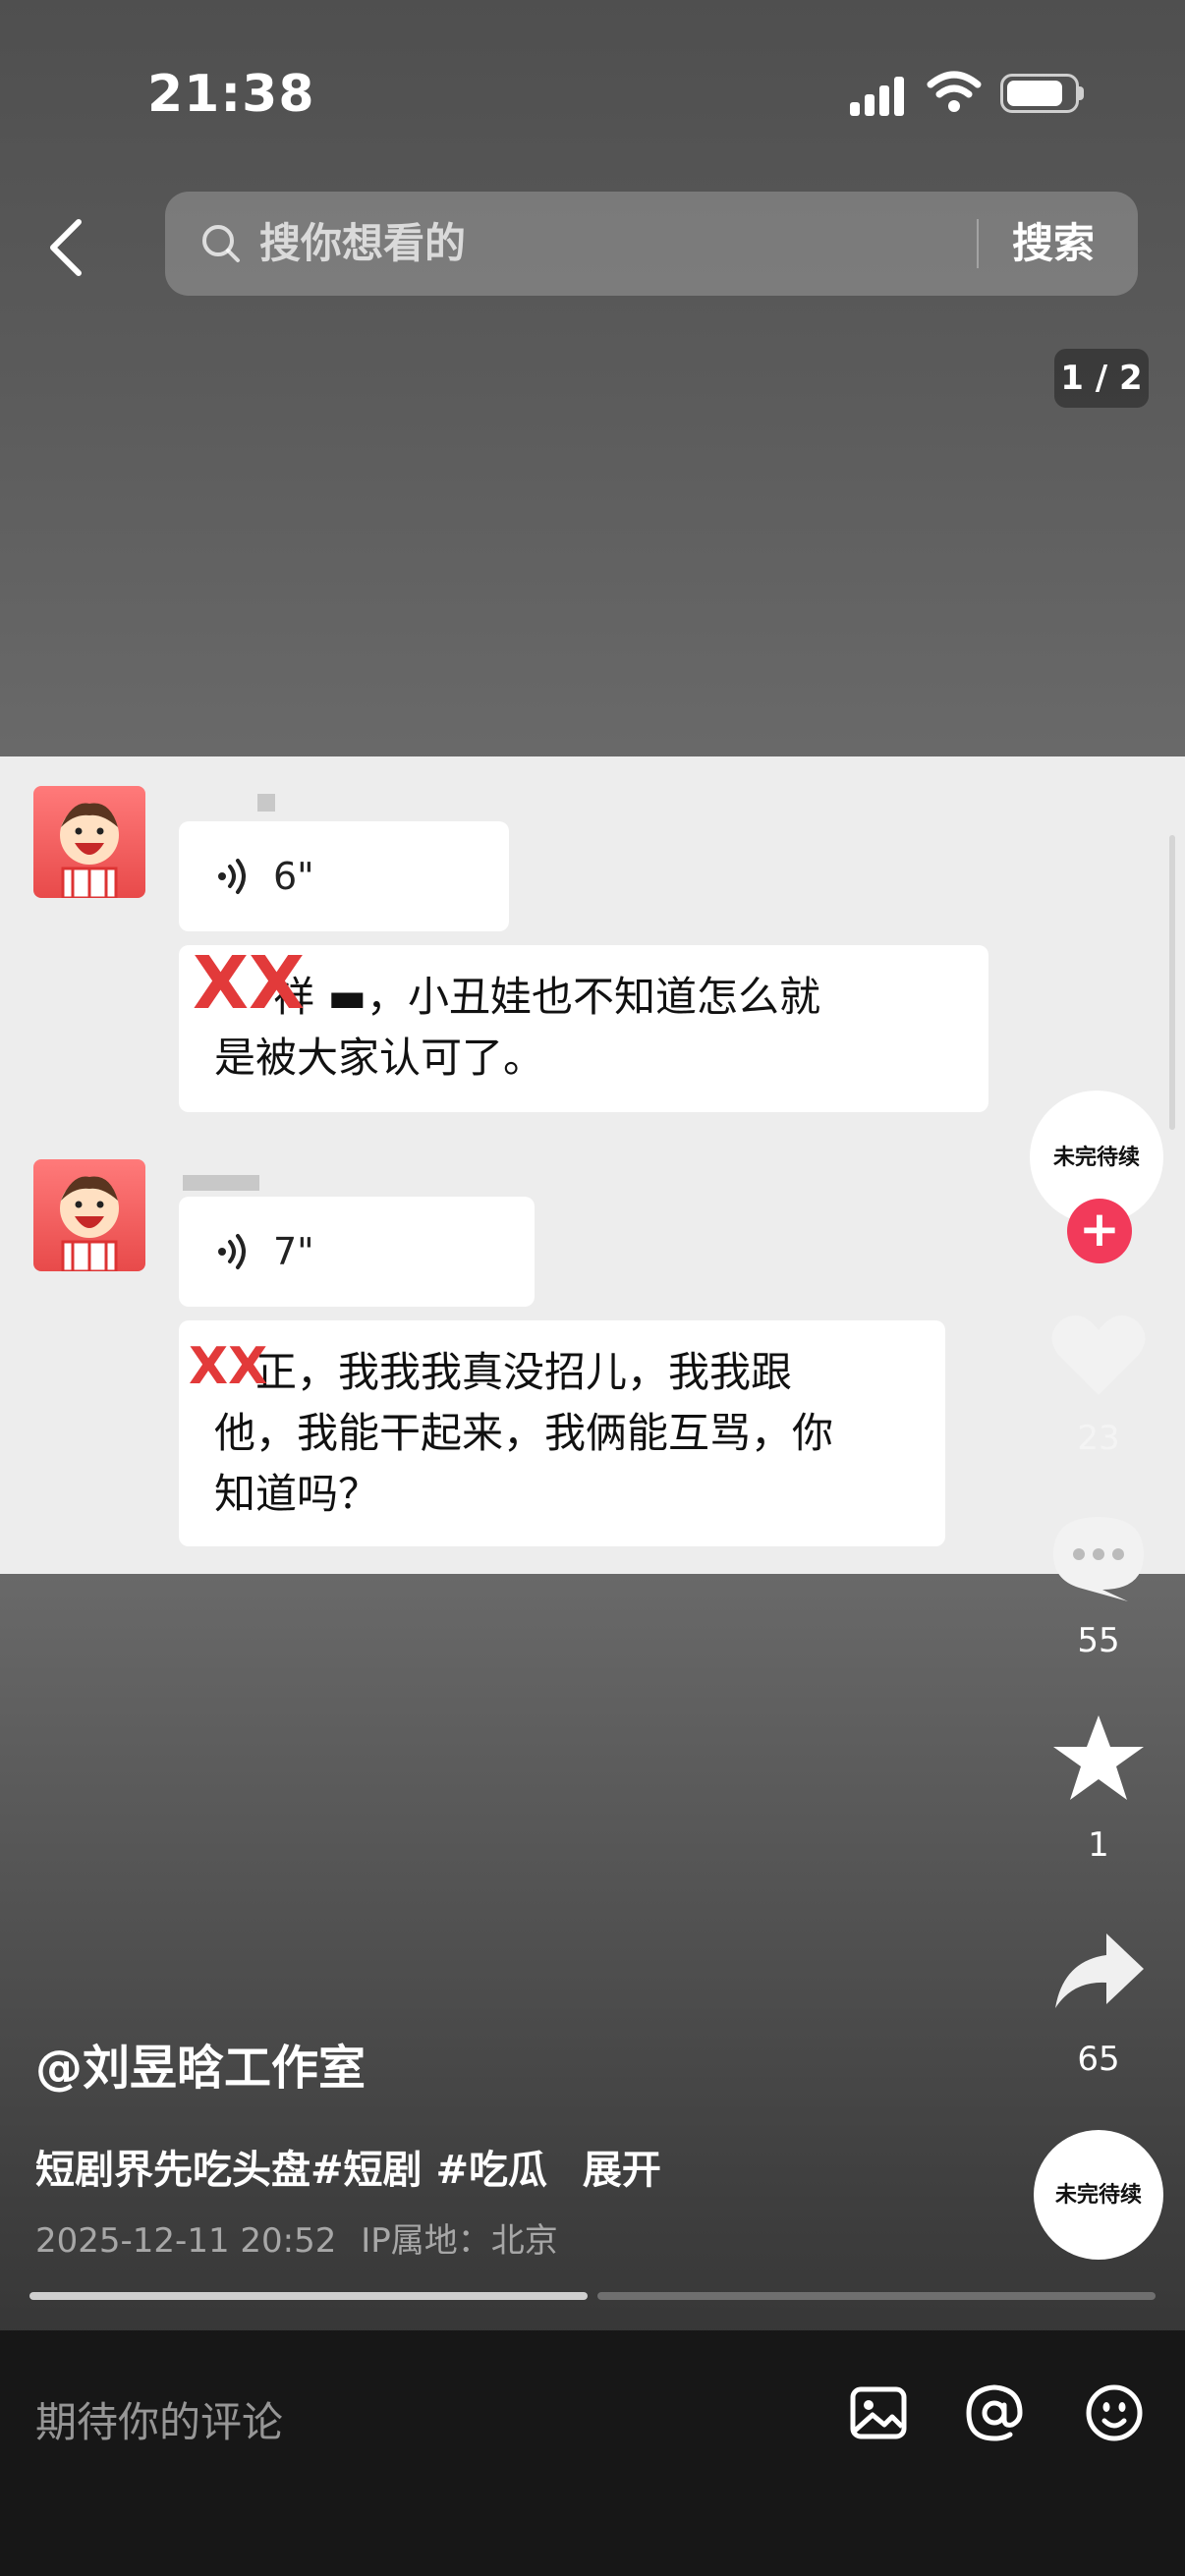  Describe the element at coordinates (978, 243) in the screenshot. I see `search-divider` at that location.